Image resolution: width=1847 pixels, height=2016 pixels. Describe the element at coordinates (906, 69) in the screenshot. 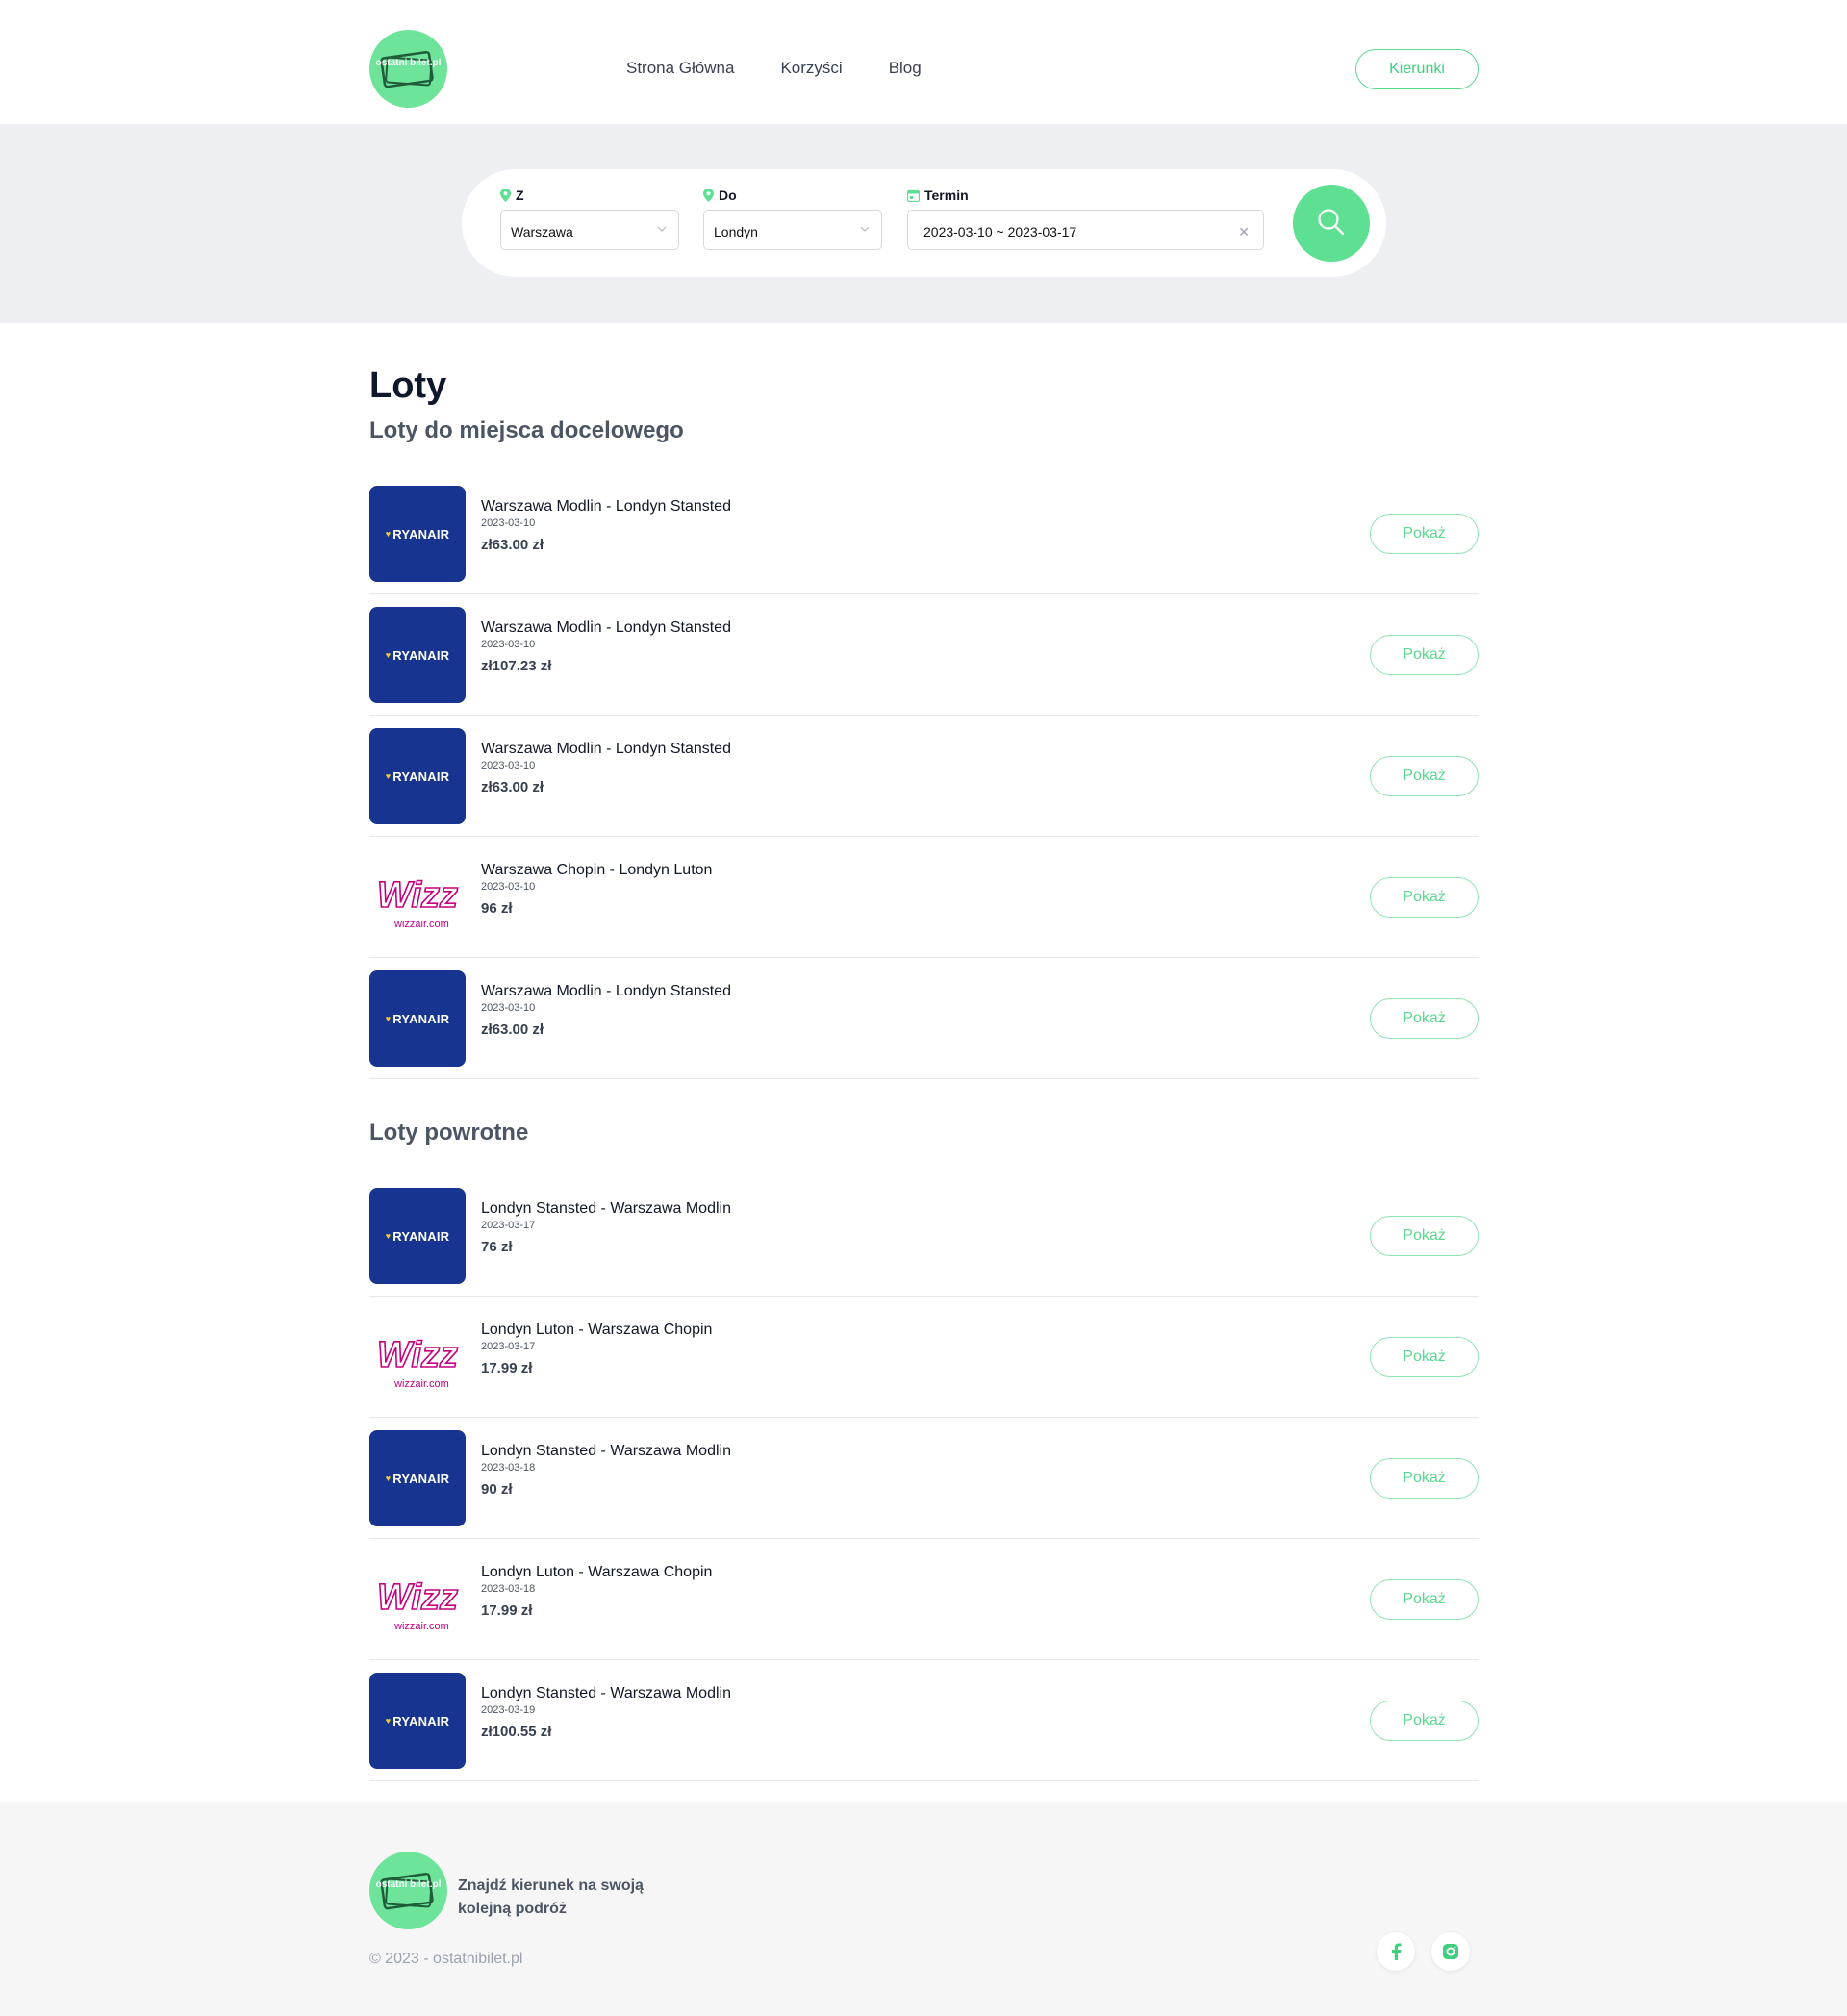

I see `nav-link-blog: Blog` at that location.